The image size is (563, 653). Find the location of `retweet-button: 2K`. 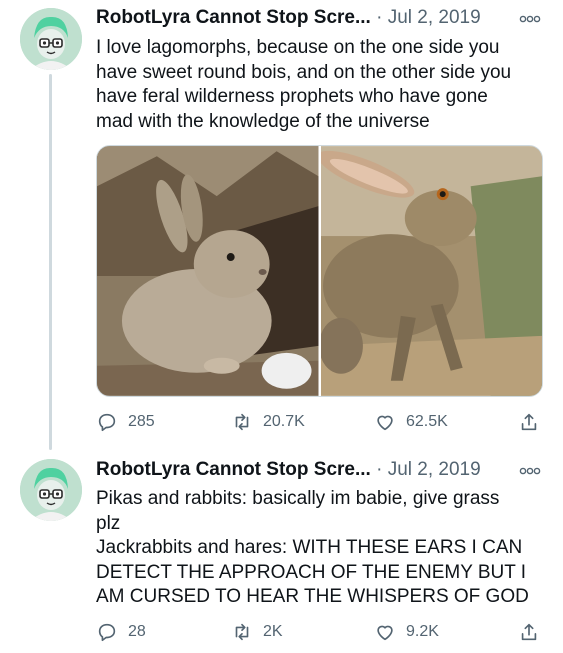

retweet-button: 2K is located at coordinates (257, 632).